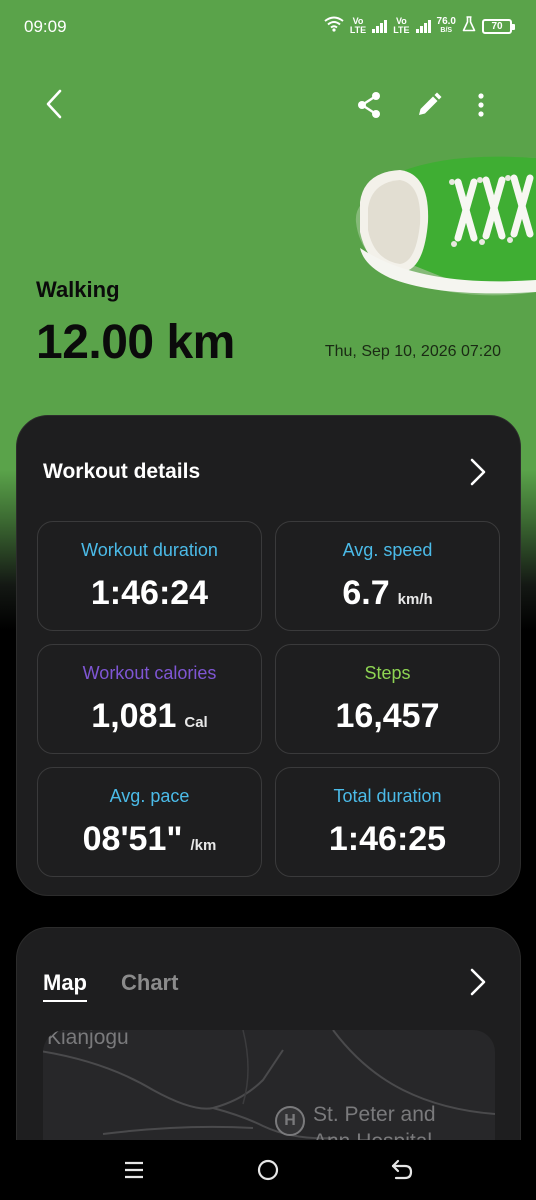  Describe the element at coordinates (149, 550) in the screenshot. I see `stat-label: Workout duration` at that location.